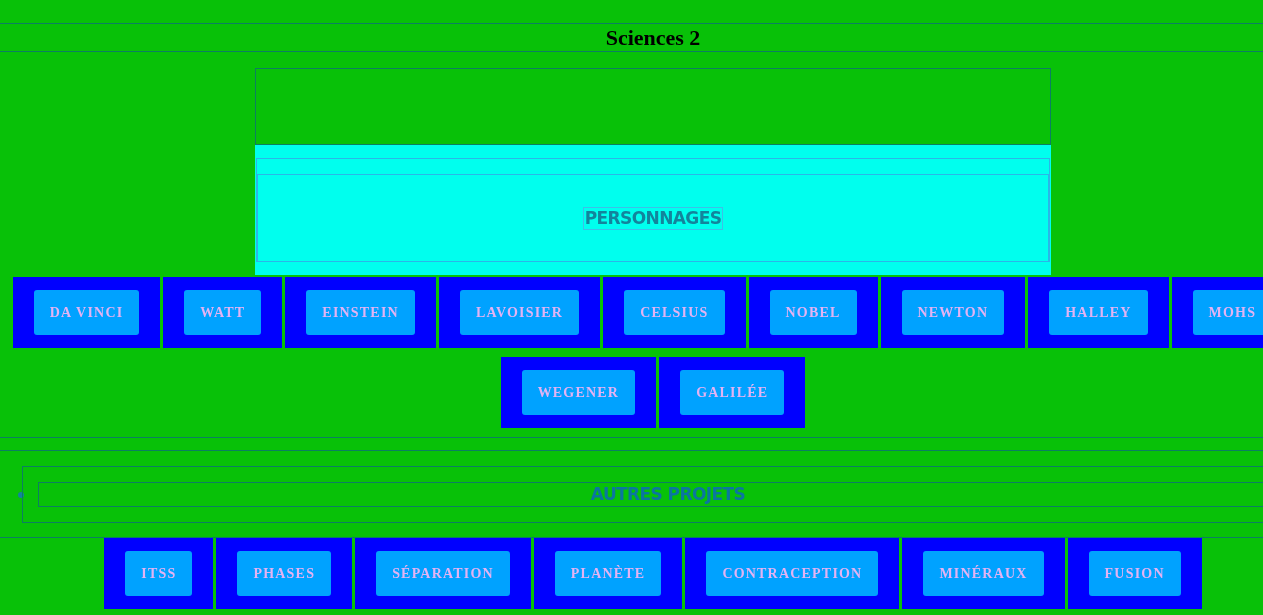  I want to click on project-button: EINSTEIN, so click(360, 312).